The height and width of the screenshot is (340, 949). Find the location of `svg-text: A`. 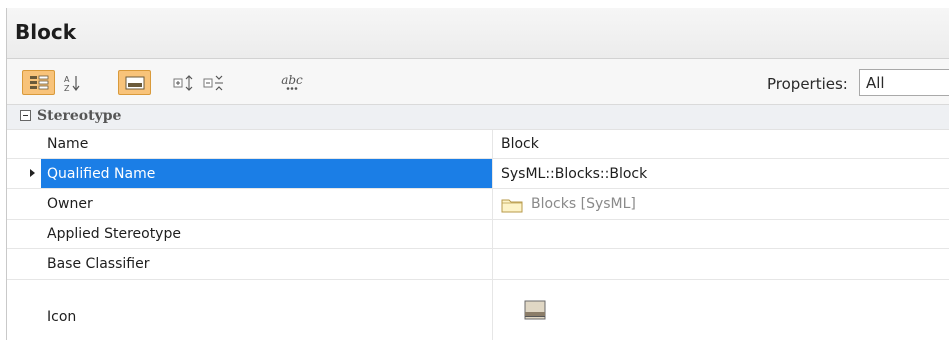

svg-text: A is located at coordinates (67, 79).